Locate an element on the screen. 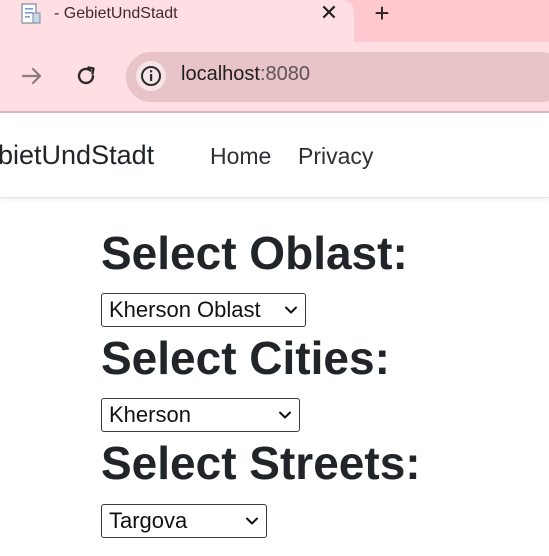 This screenshot has width=549, height=556. cities-select: Kherson is located at coordinates (200, 415).